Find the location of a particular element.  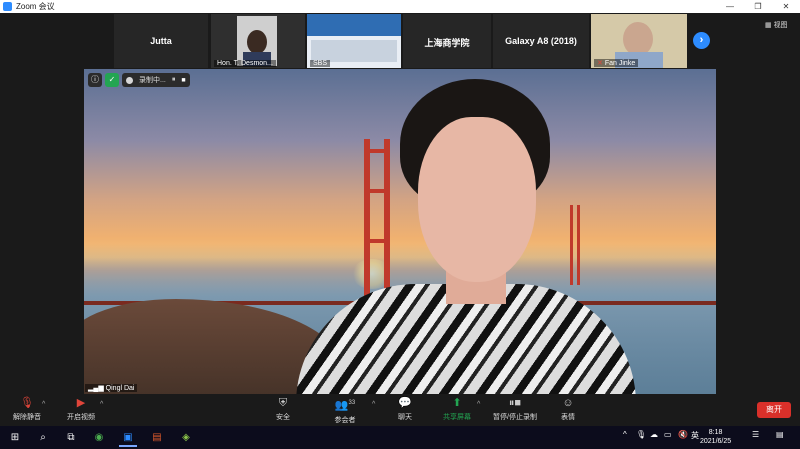

system-clock: 8:18 2021/6/25 is located at coordinates (715, 437).